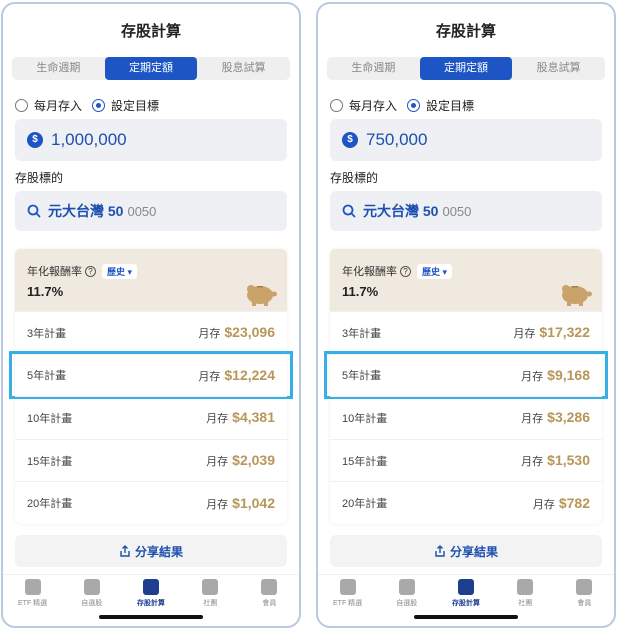 Image resolution: width=618 pixels, height=630 pixels. I want to click on plan-name: 20年計畫, so click(50, 504).